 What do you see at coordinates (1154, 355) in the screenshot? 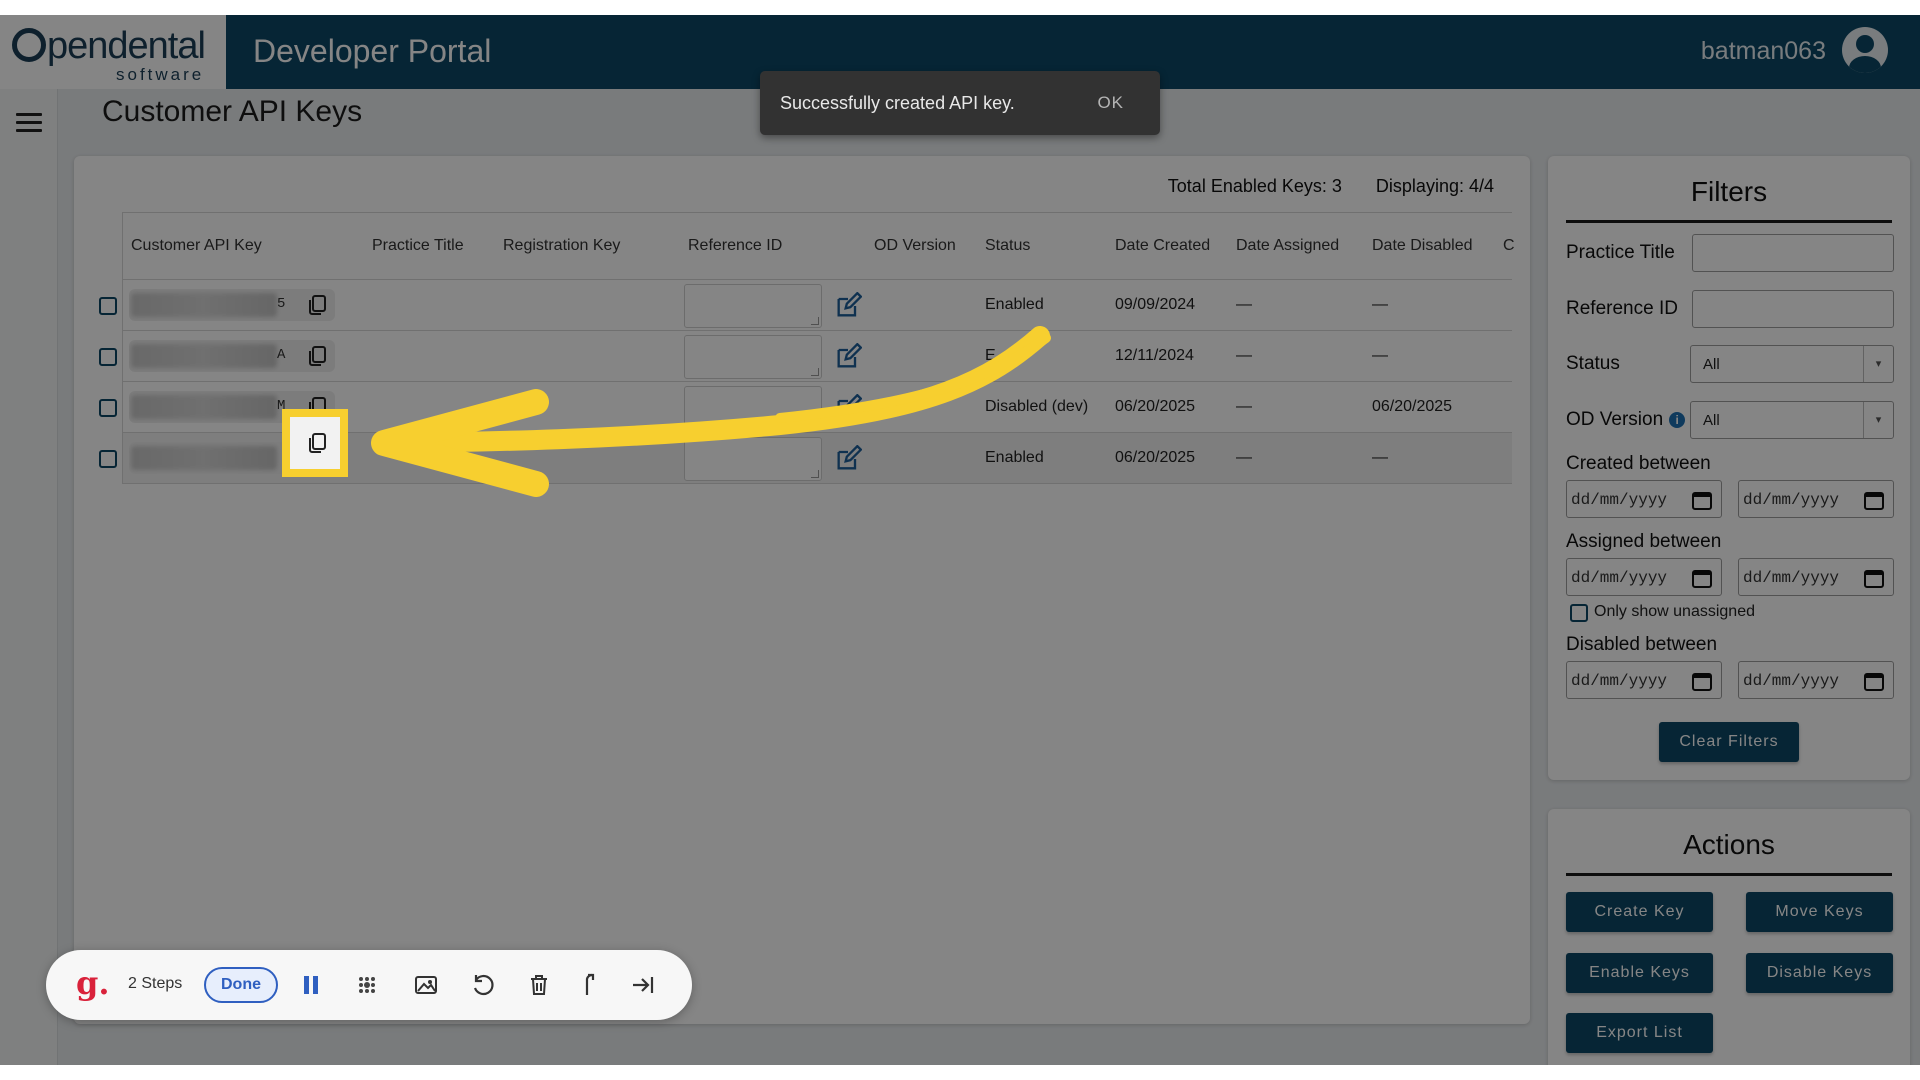
I see `date-created-cell: 12/11/2024` at bounding box center [1154, 355].